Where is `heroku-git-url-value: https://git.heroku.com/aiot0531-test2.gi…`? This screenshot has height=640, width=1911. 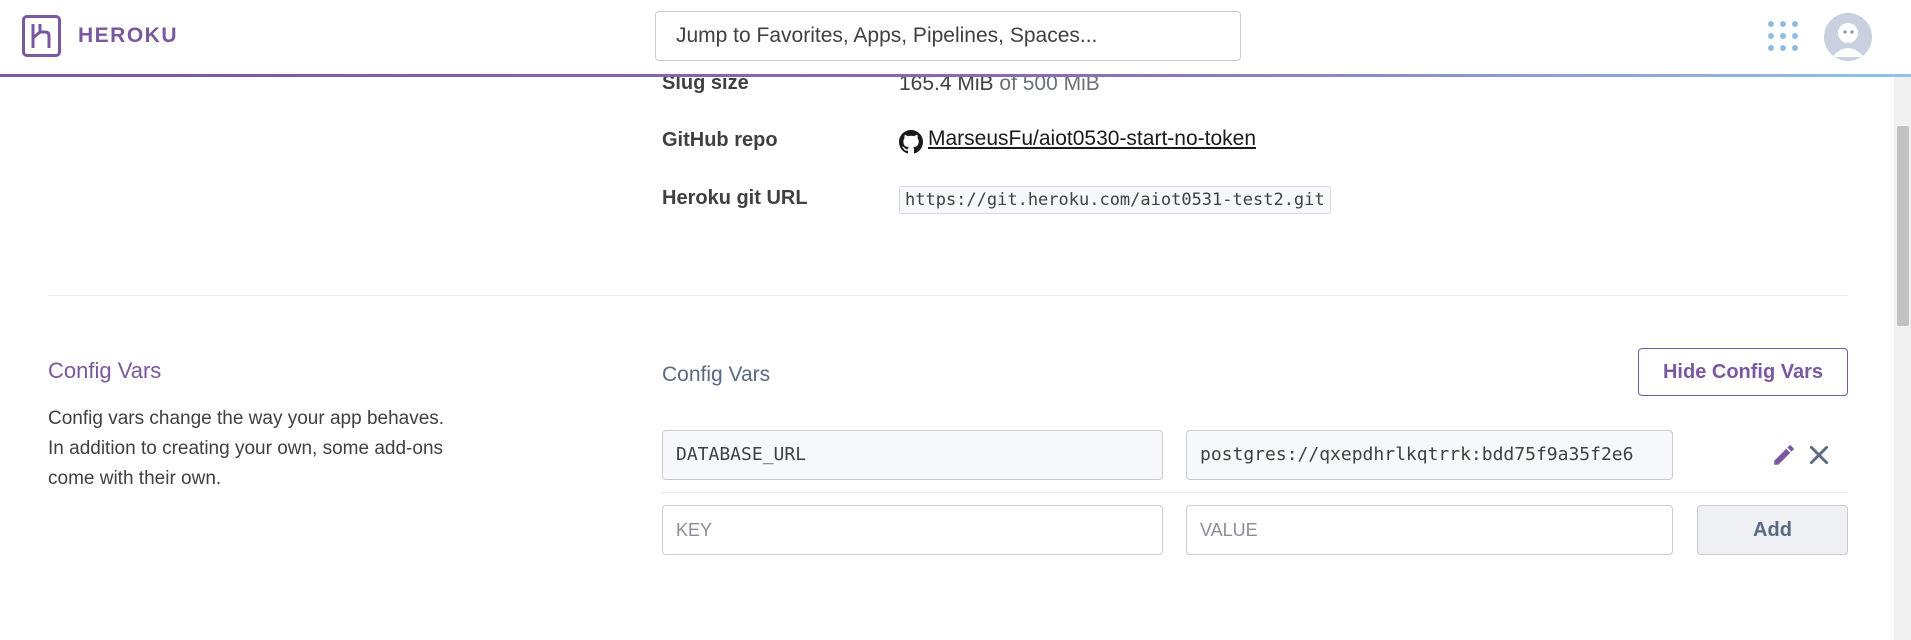 heroku-git-url-value: https://git.heroku.com/aiot0531-test2.gi… is located at coordinates (1115, 200).